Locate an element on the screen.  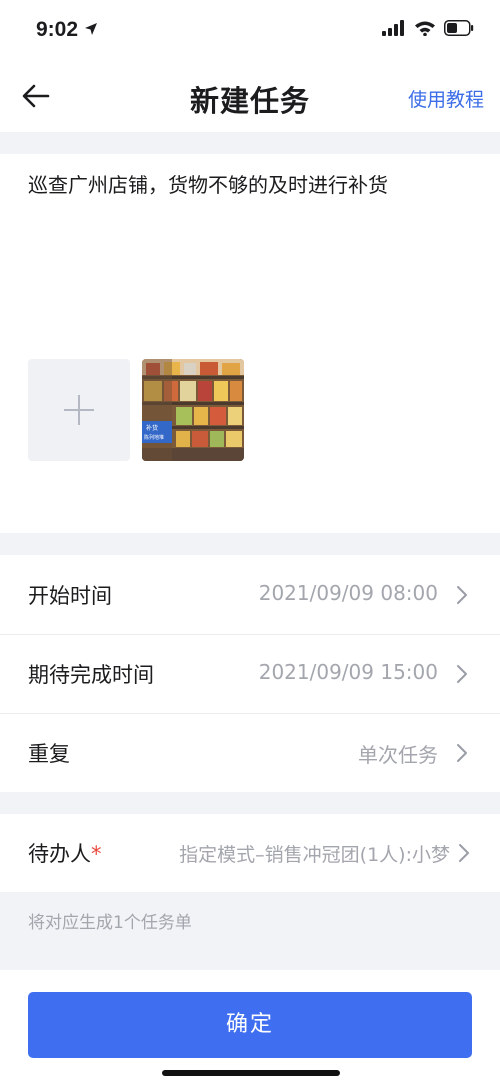
confirm-button: 确定 is located at coordinates (250, 1025).